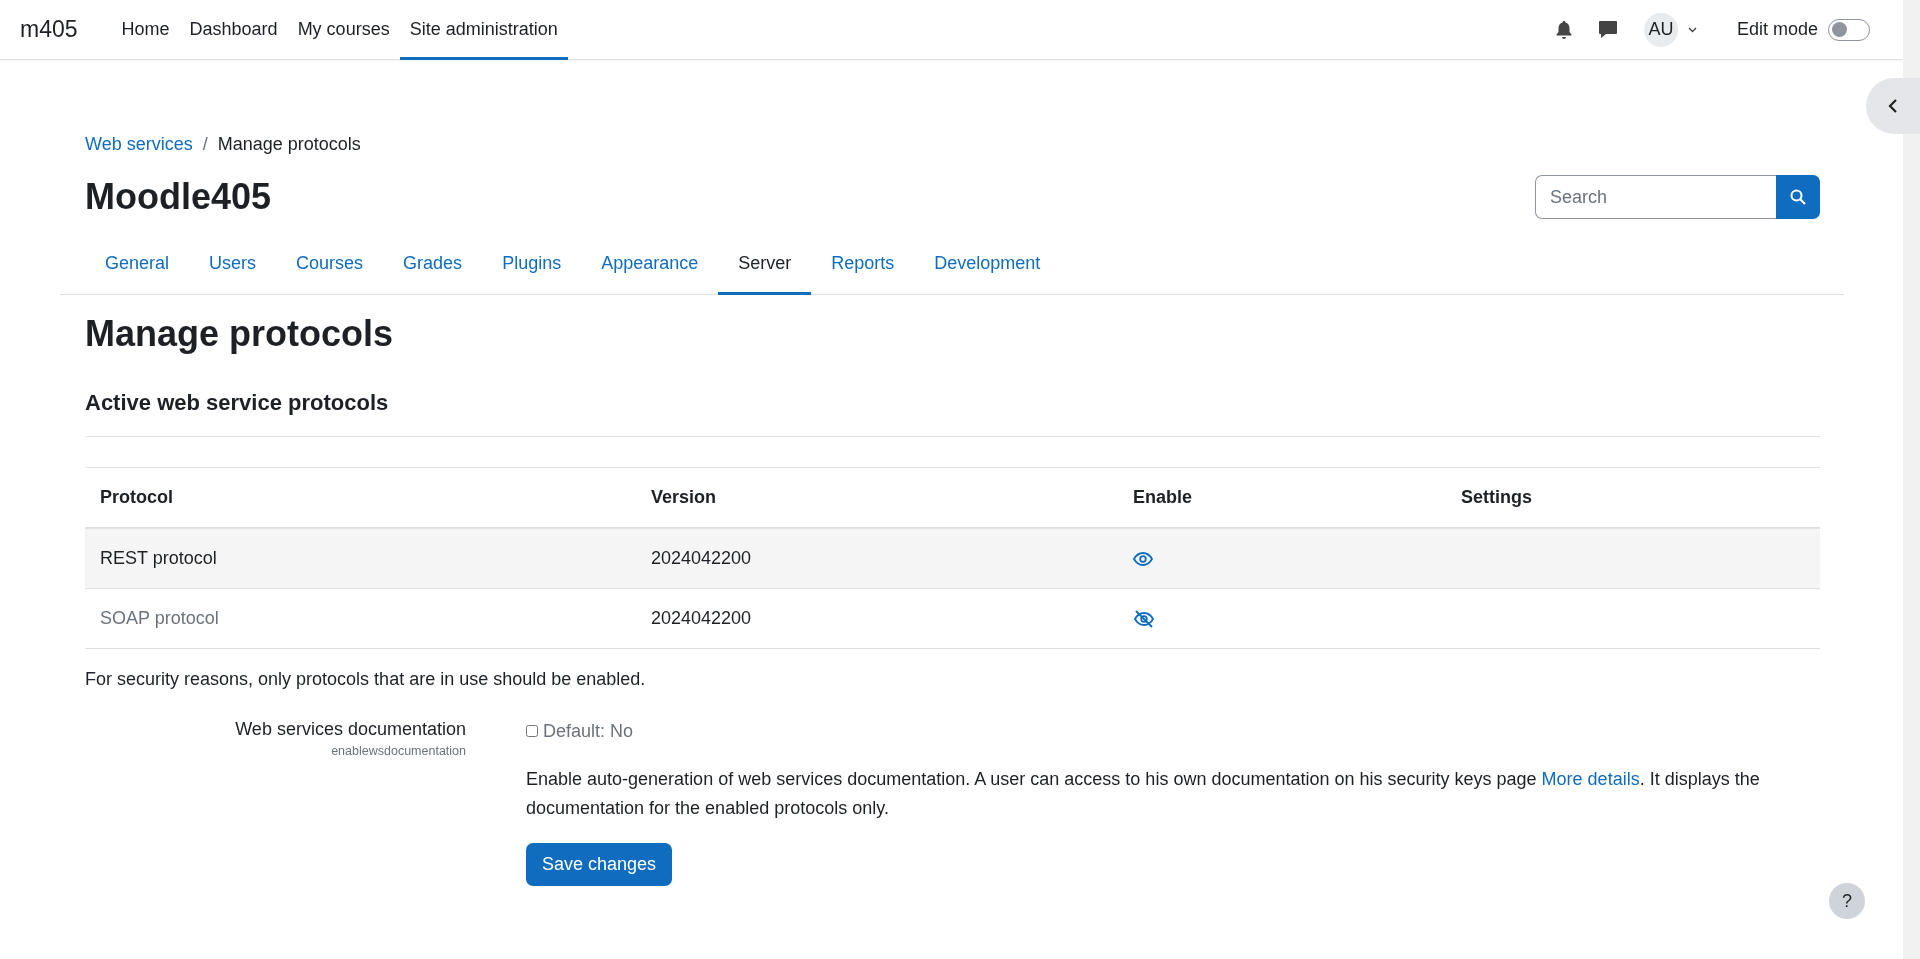 The image size is (1920, 959). What do you see at coordinates (1590, 779) in the screenshot?
I see `more-details-link: More details` at bounding box center [1590, 779].